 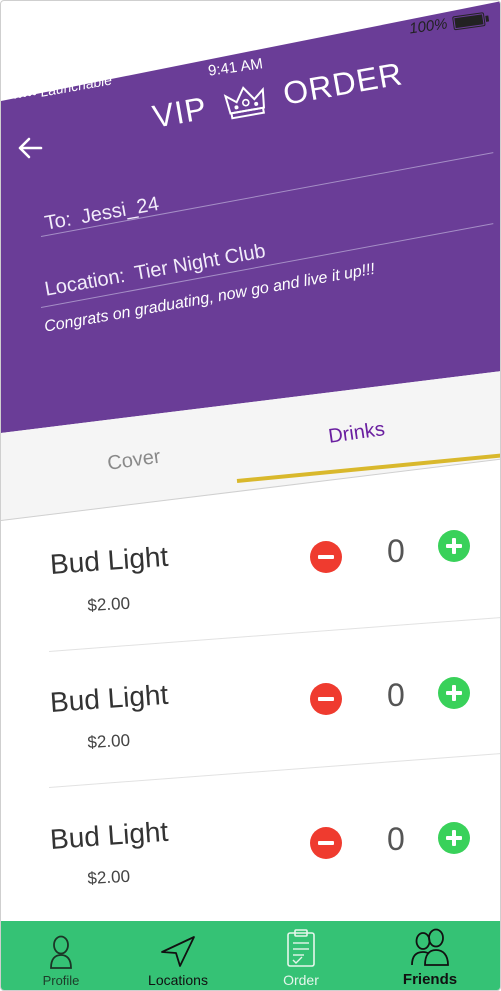 I want to click on nav-profile: Profile, so click(x=61, y=955).